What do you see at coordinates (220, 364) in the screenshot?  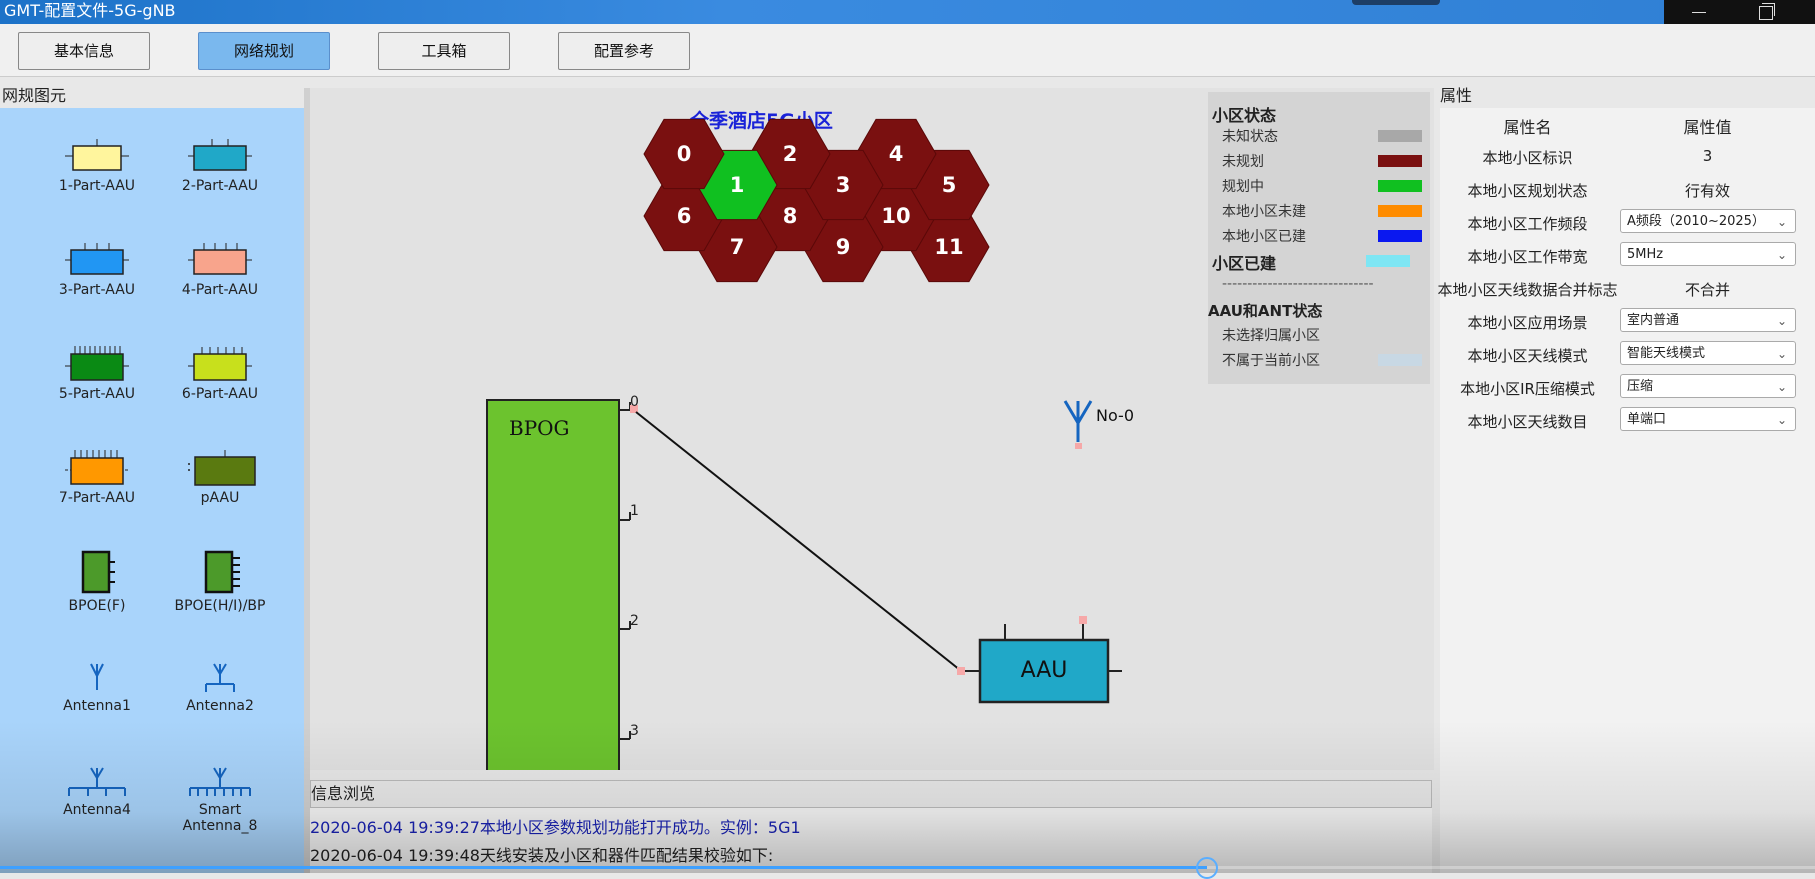 I see `aau-6part-icon` at bounding box center [220, 364].